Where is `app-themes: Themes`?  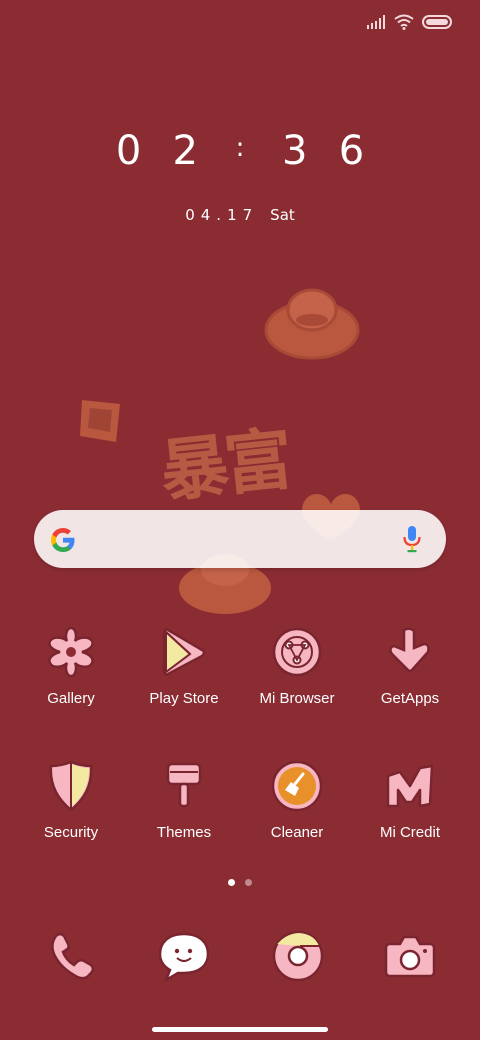
app-themes: Themes is located at coordinates (184, 799).